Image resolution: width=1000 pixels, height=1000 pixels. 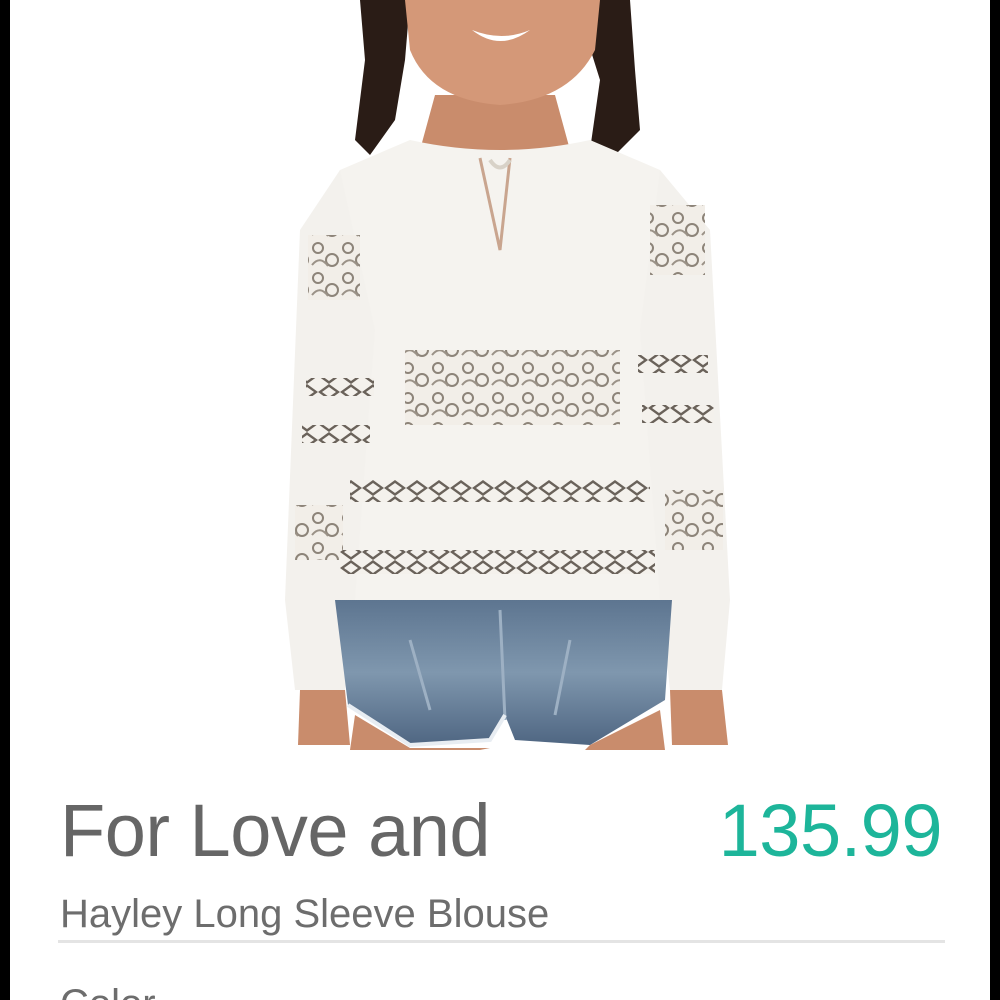 What do you see at coordinates (275, 830) in the screenshot?
I see `product-brand-title: For Love and` at bounding box center [275, 830].